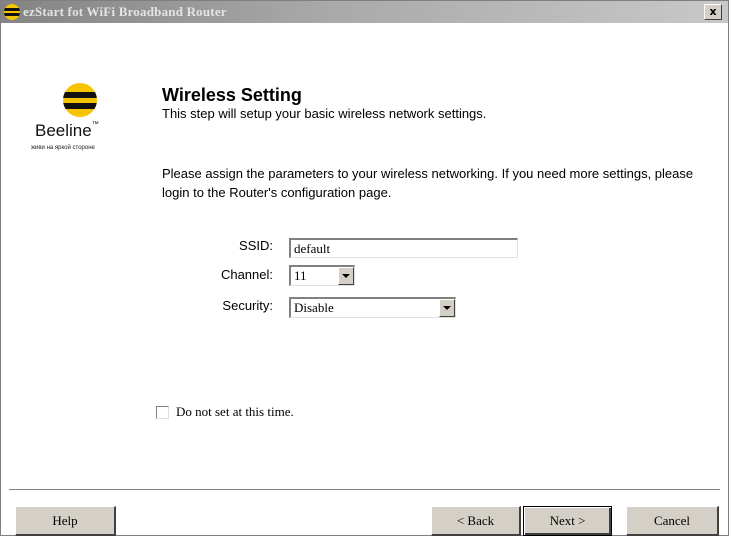 This screenshot has width=729, height=536. I want to click on skip-checkbox, so click(162, 412).